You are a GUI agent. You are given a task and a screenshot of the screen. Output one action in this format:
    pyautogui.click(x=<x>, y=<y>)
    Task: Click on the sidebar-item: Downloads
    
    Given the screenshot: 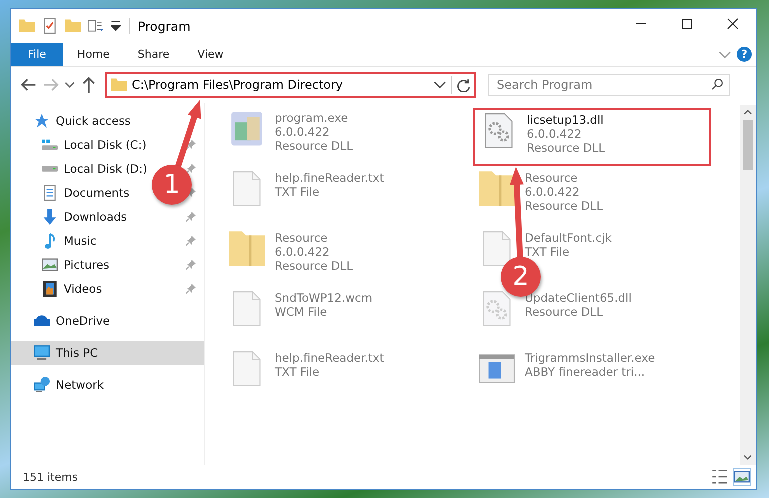 What is the action you would take?
    pyautogui.click(x=96, y=217)
    